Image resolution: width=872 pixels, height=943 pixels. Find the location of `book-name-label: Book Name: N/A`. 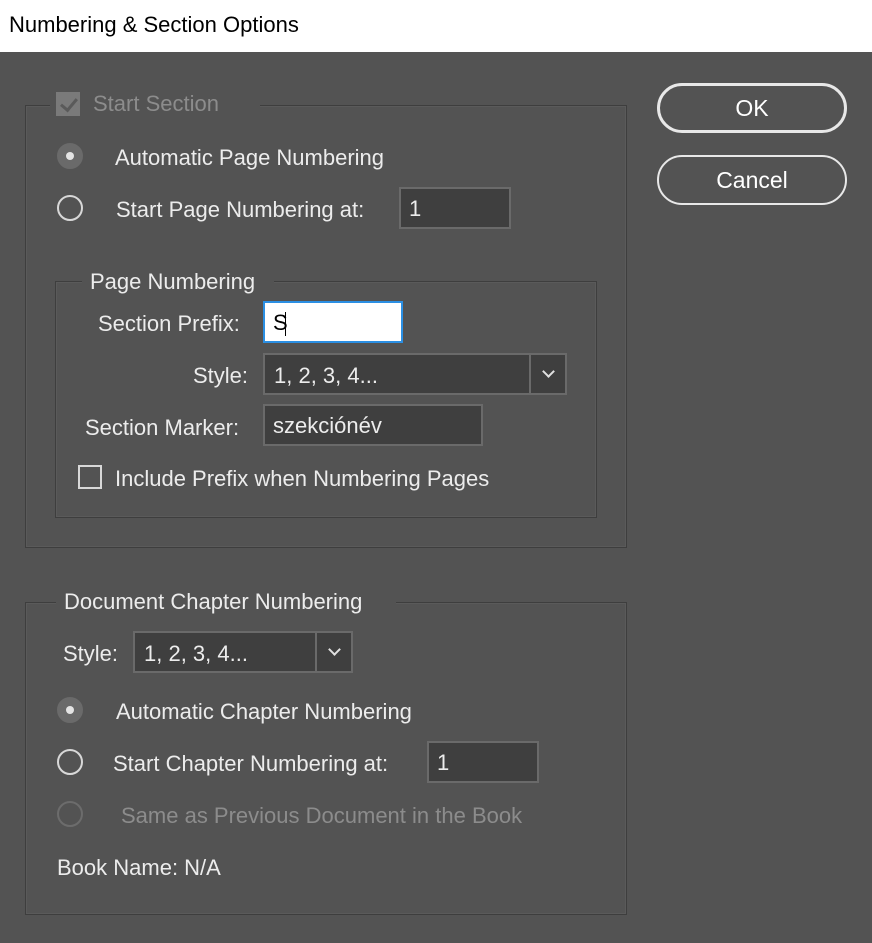

book-name-label: Book Name: N/A is located at coordinates (139, 867).